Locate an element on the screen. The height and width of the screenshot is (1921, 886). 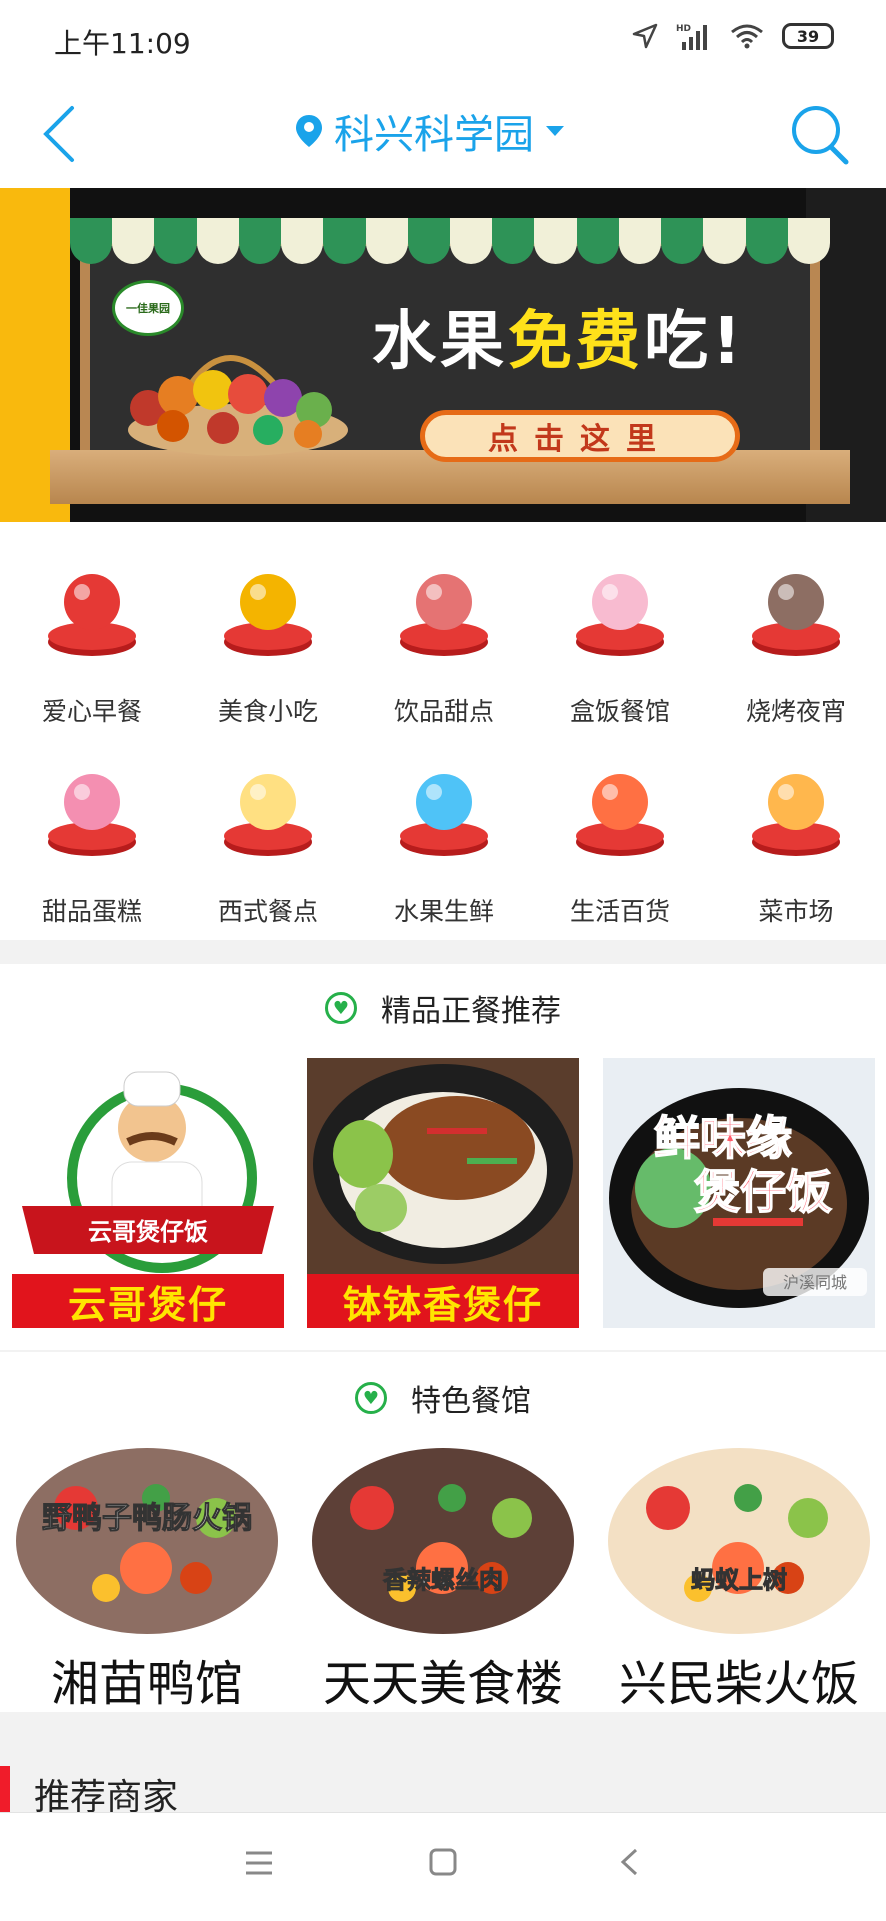
location-arrow-icon is located at coordinates (645, 36).